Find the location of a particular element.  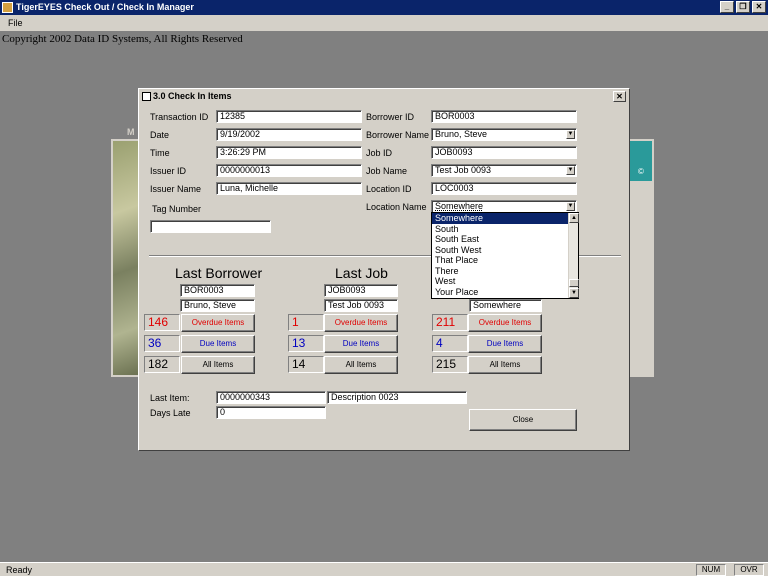

last-job-heading: Last Job is located at coordinates (361, 273).